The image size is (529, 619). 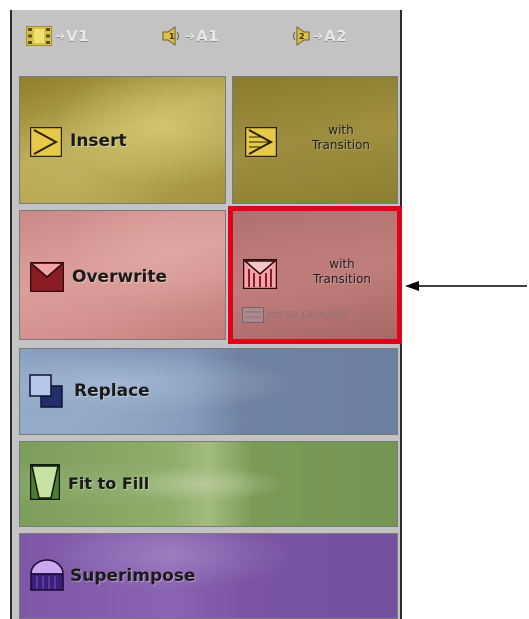 What do you see at coordinates (466, 286) in the screenshot?
I see `callout-arrow-icon` at bounding box center [466, 286].